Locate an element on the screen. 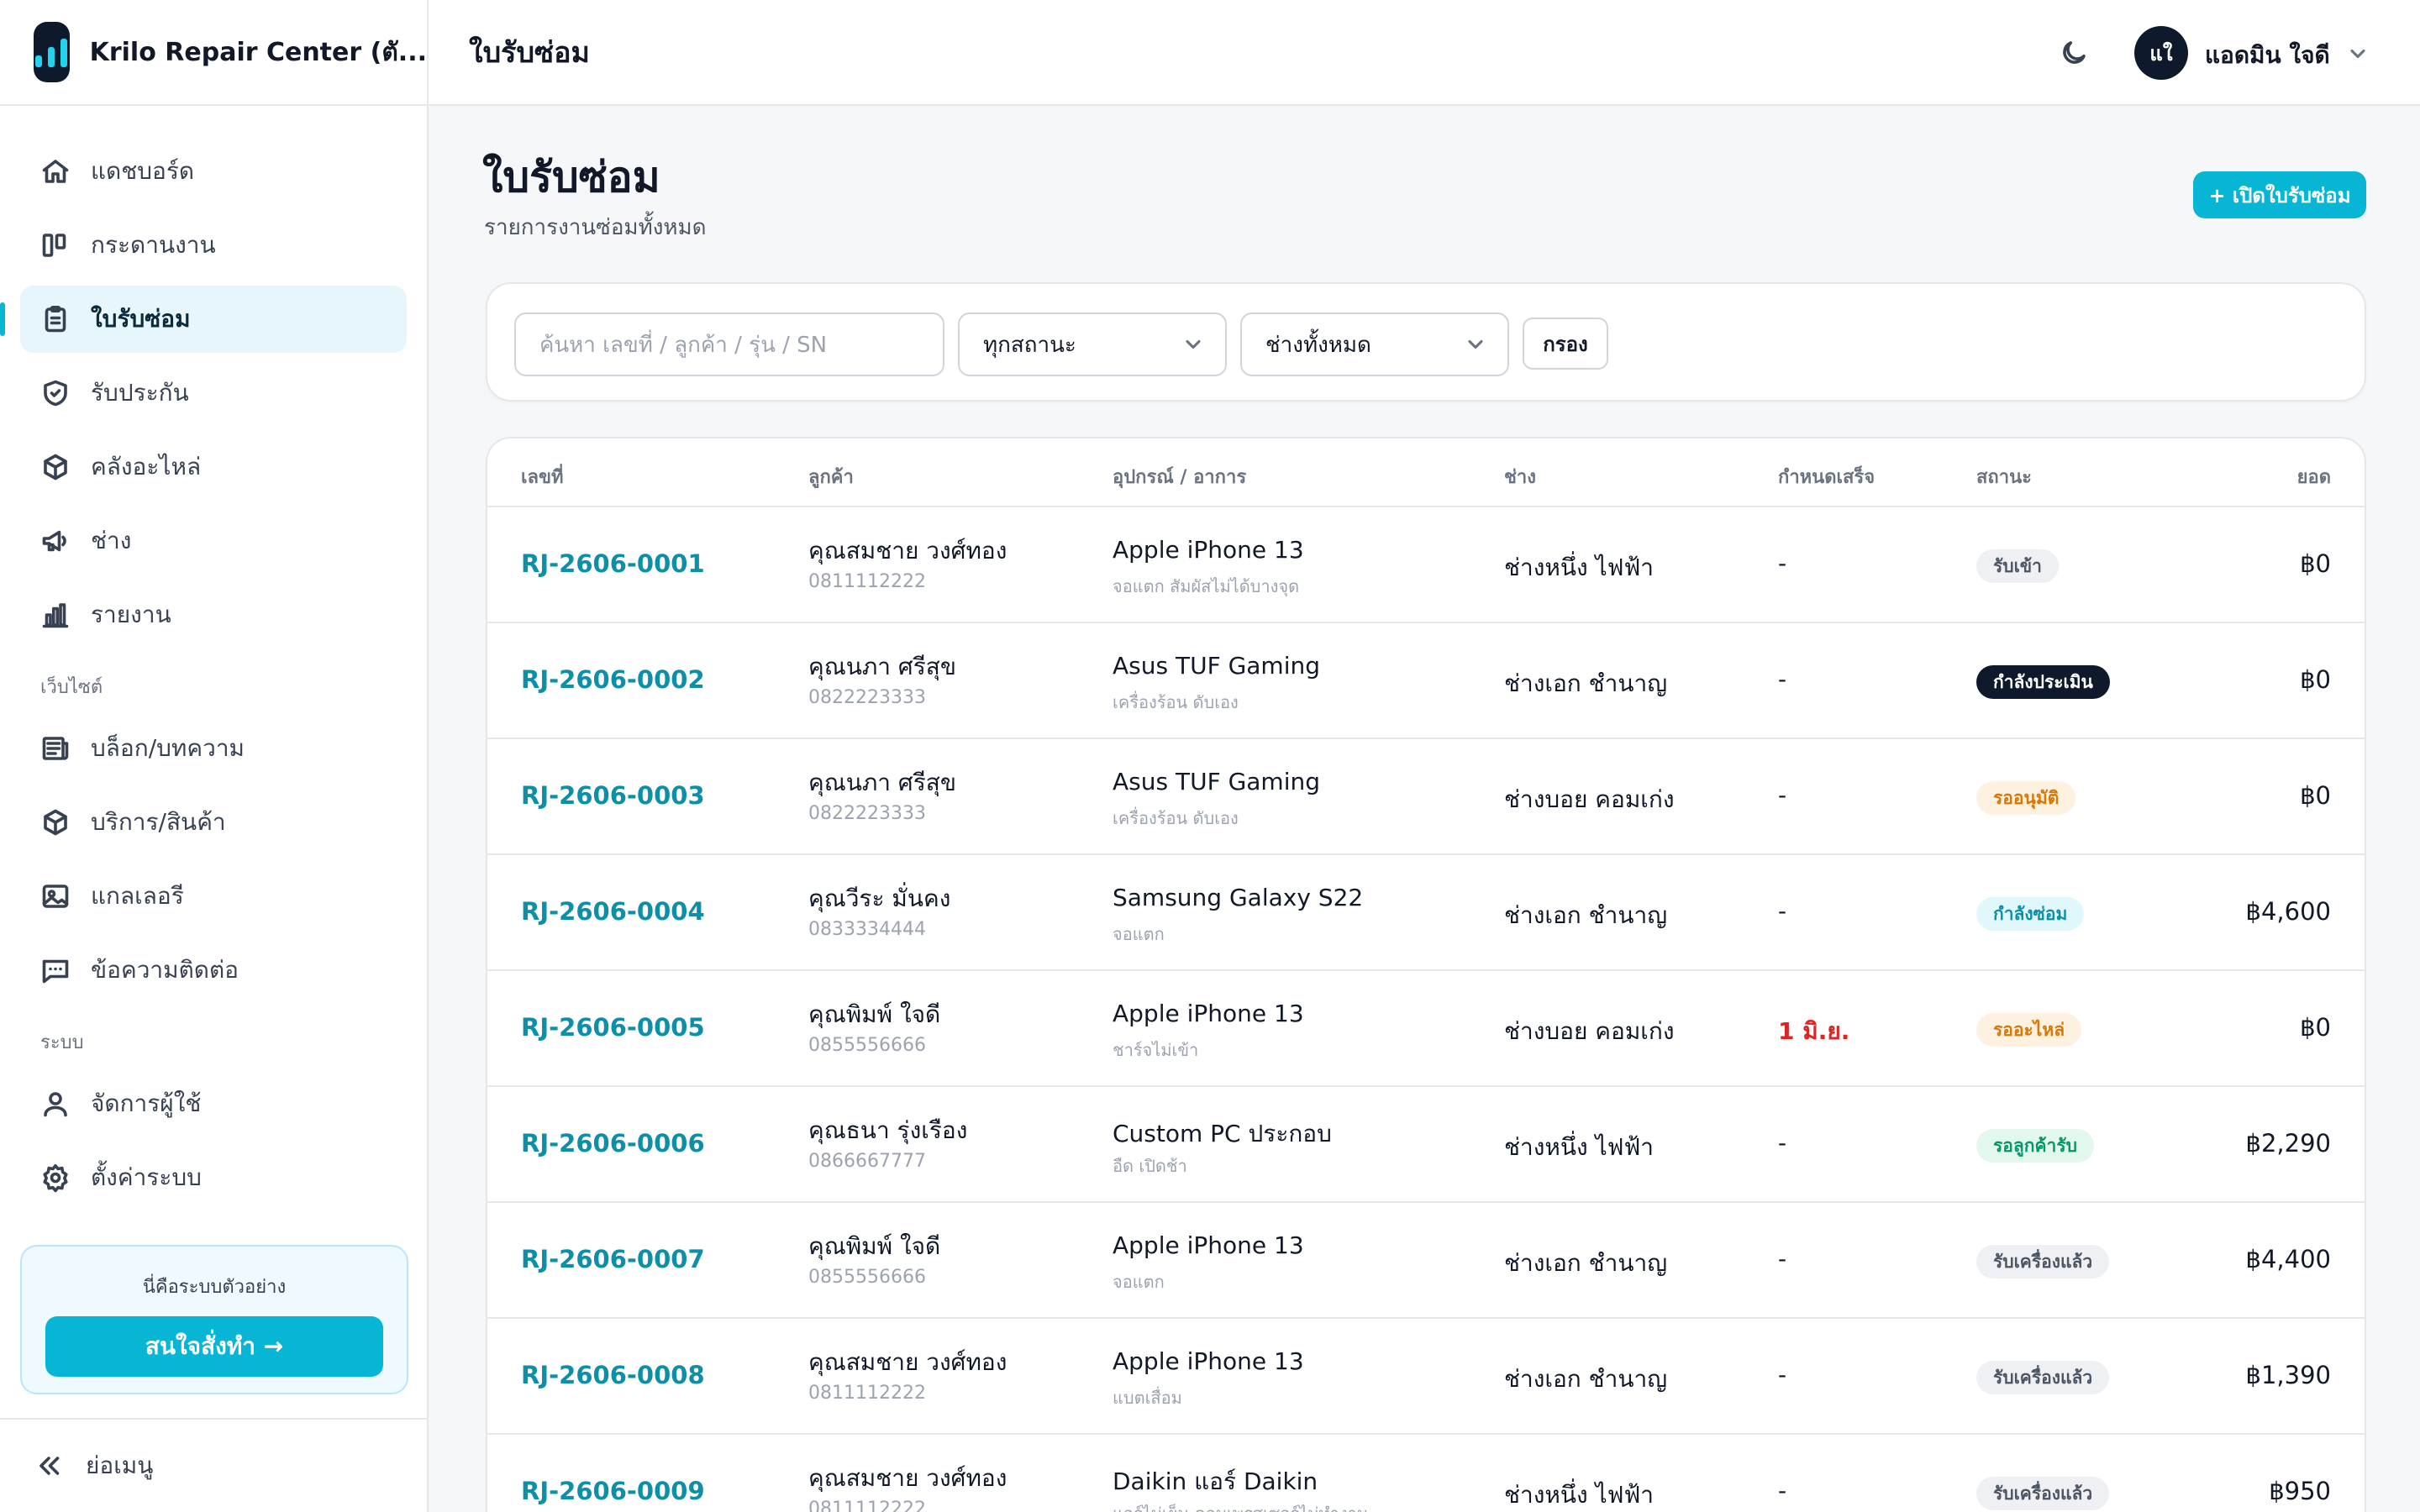 Image resolution: width=2420 pixels, height=1512 pixels. technician-select: ช่างทั้งหมด is located at coordinates (1375, 344).